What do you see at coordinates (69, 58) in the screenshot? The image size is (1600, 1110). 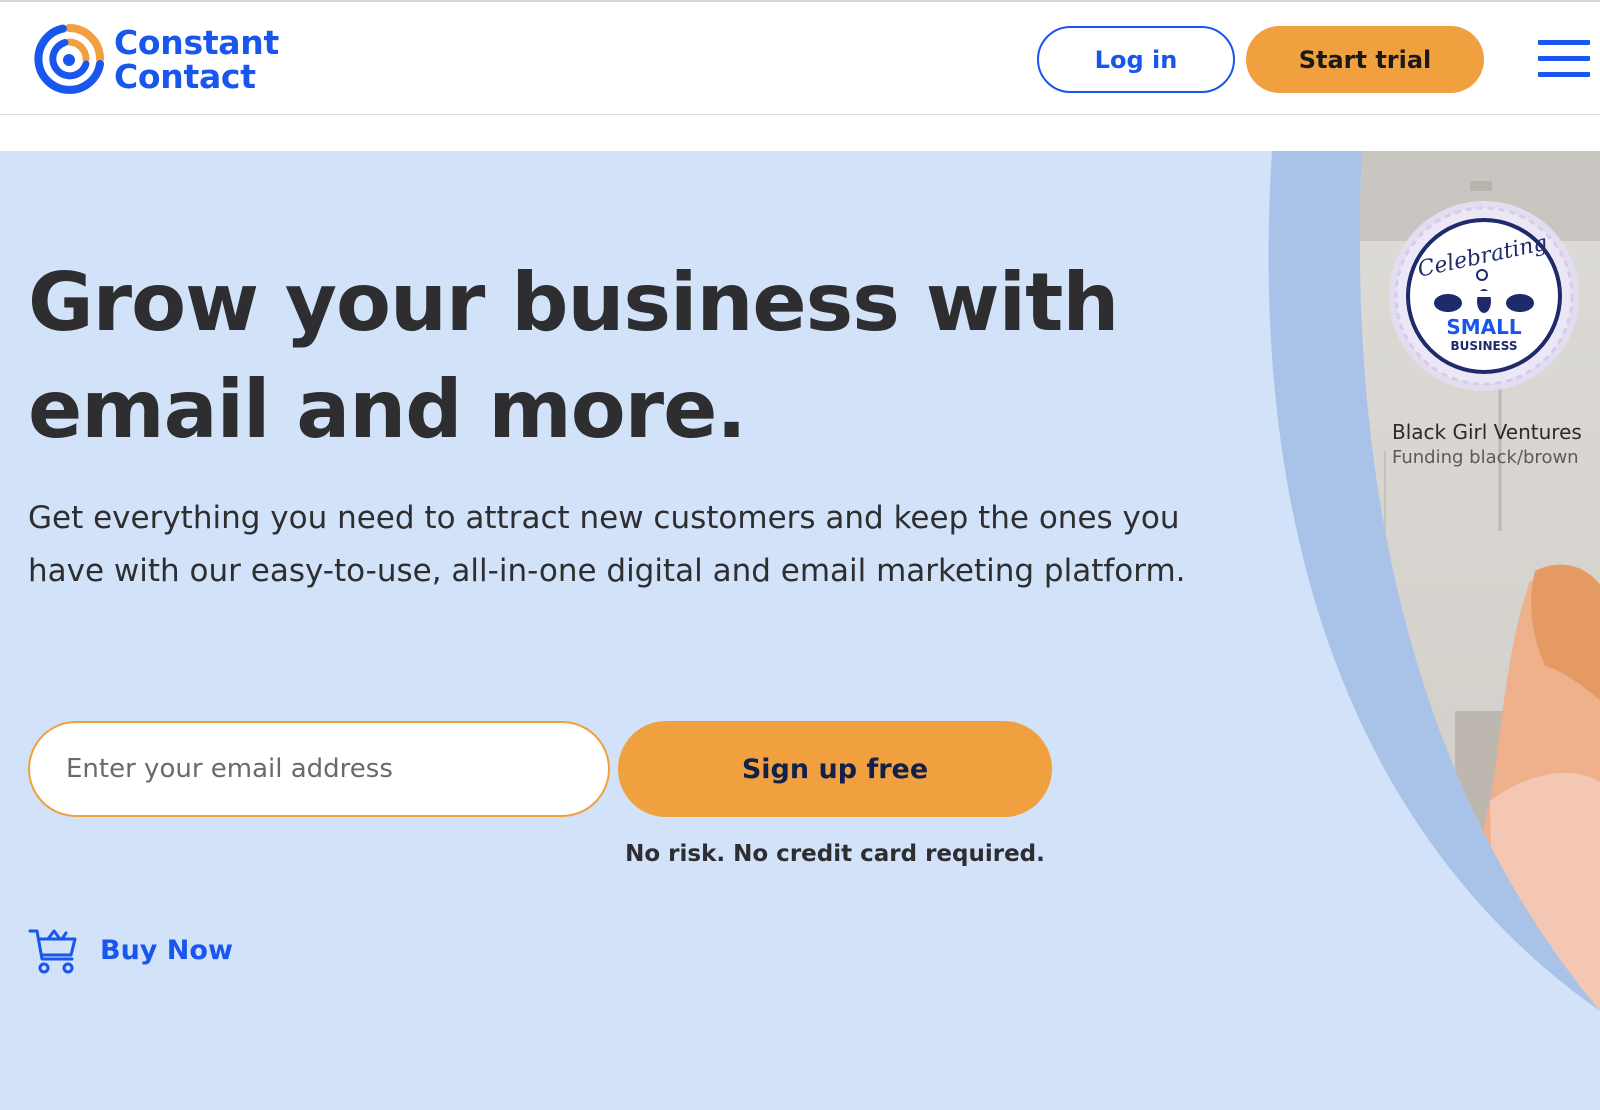 I see `logo-mark-icon` at bounding box center [69, 58].